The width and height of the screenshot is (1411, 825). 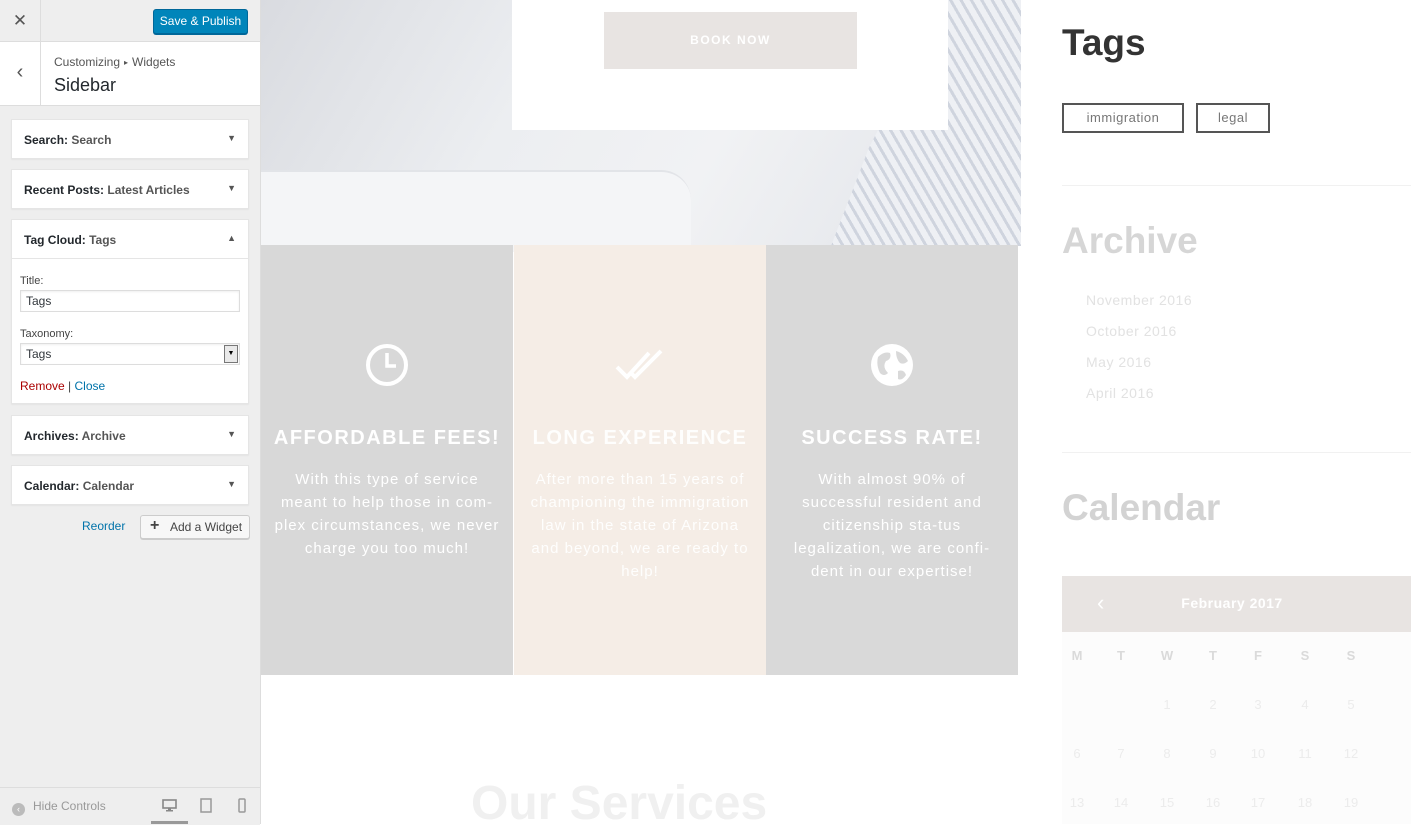 What do you see at coordinates (87, 62) in the screenshot?
I see `breadcrumb-customizing: Customizing` at bounding box center [87, 62].